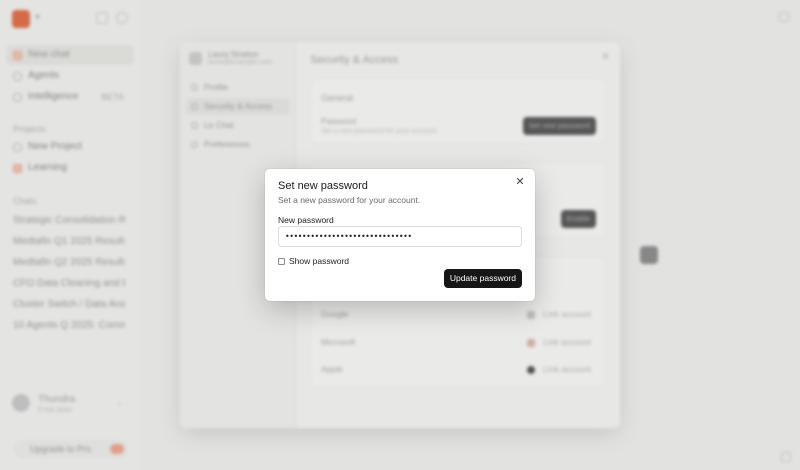 This screenshot has height=470, width=800. Describe the element at coordinates (349, 200) in the screenshot. I see `dialog-description: Set a new password for your account.` at that location.